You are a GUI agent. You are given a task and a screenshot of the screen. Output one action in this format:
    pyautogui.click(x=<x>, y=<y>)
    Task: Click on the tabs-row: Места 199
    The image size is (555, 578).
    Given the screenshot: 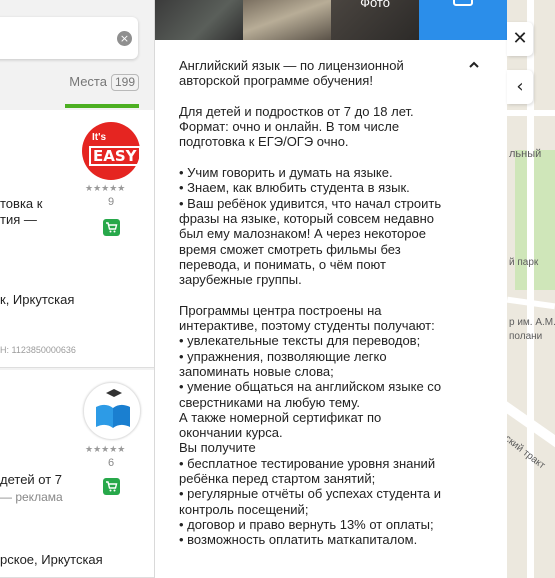 What is the action you would take?
    pyautogui.click(x=77, y=90)
    